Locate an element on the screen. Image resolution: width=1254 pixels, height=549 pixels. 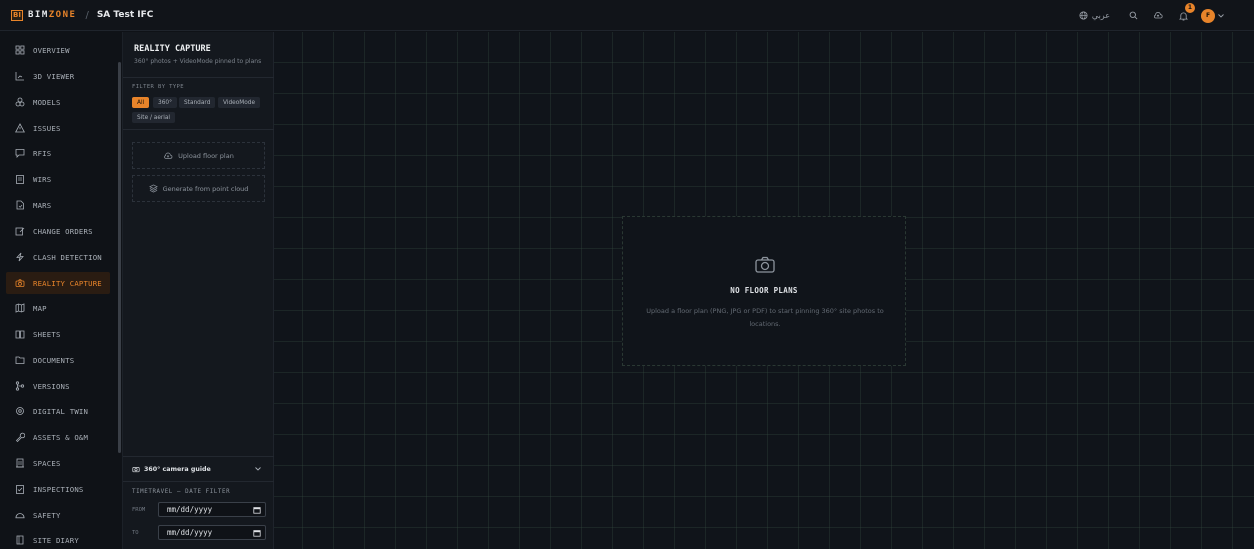
filter-chip-360: 360° is located at coordinates (165, 102).